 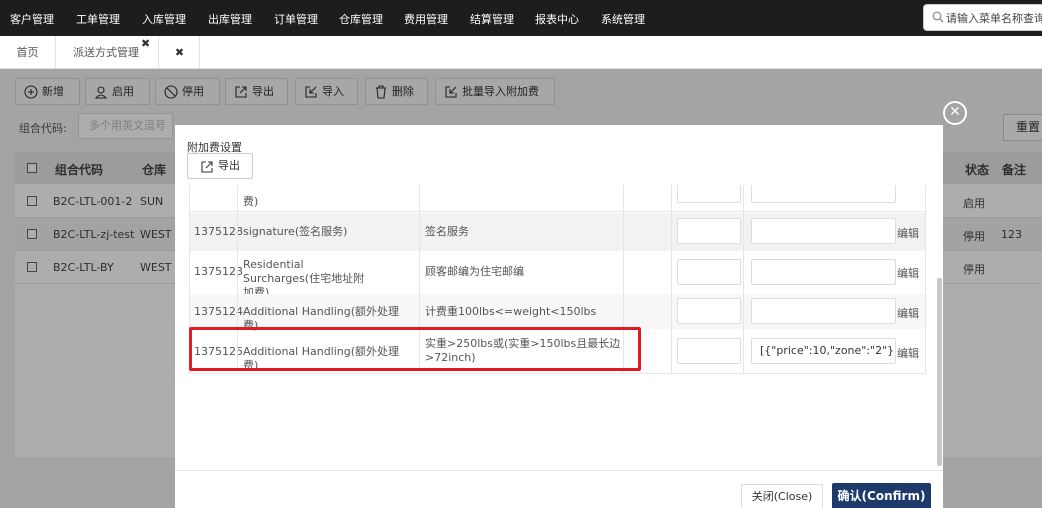 I want to click on row-desc: 签名服务, so click(x=447, y=231).